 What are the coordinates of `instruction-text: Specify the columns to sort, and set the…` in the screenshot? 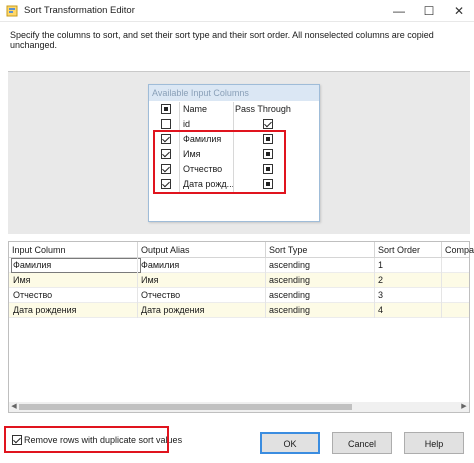 It's located at (222, 40).